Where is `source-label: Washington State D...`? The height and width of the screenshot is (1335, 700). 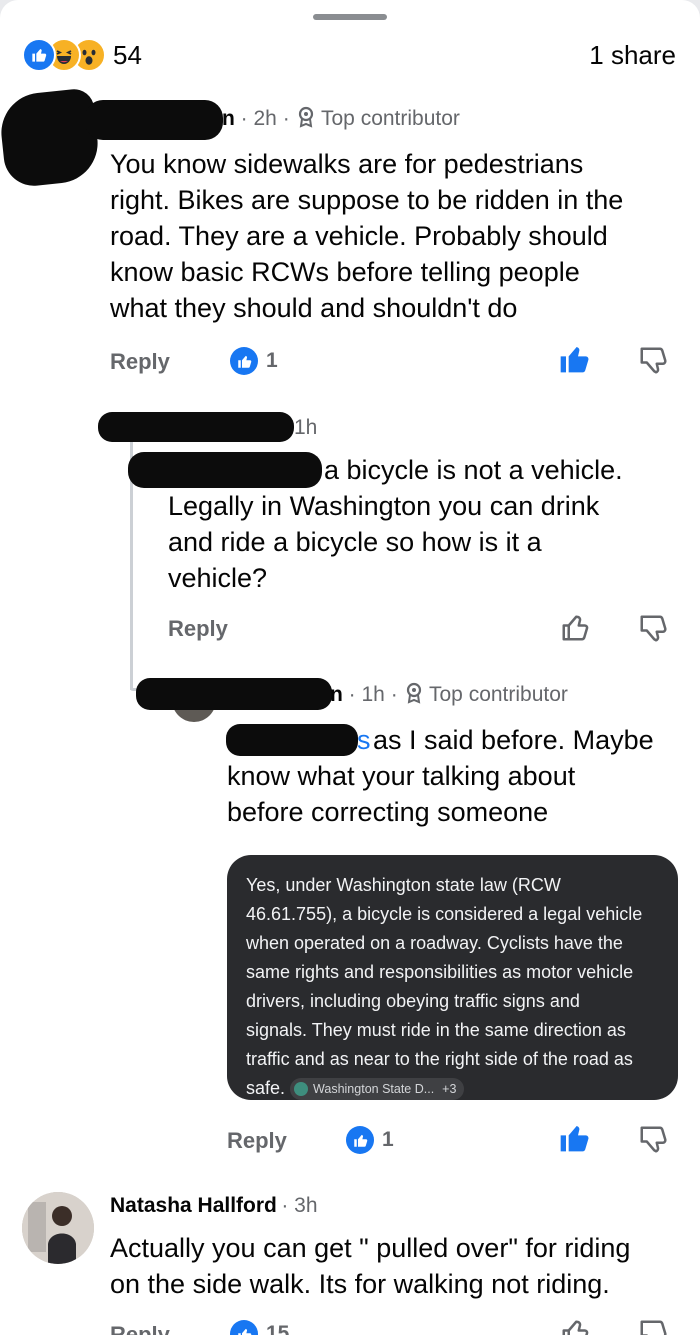
source-label: Washington State D... is located at coordinates (374, 1089).